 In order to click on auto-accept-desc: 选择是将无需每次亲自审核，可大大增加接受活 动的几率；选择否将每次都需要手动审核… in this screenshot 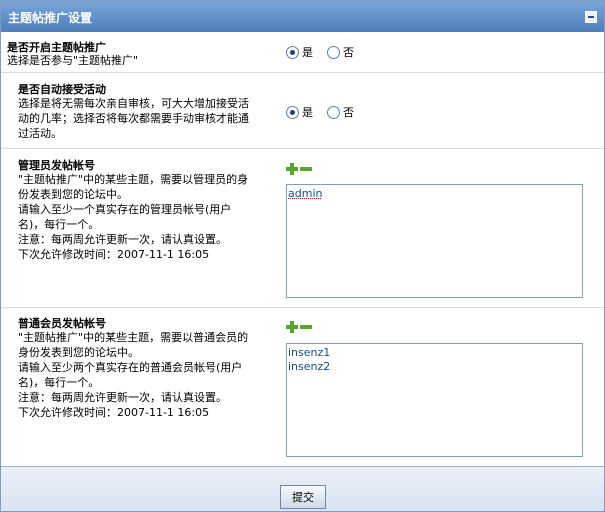, I will do `click(145, 118)`.